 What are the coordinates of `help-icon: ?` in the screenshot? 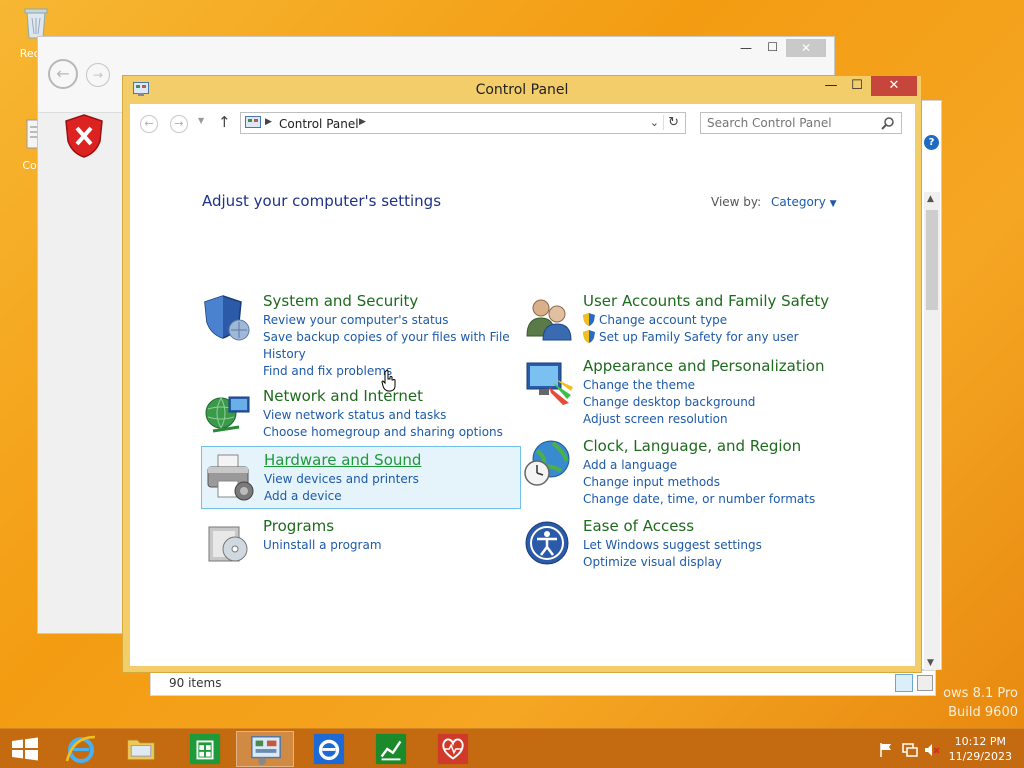 It's located at (931, 142).